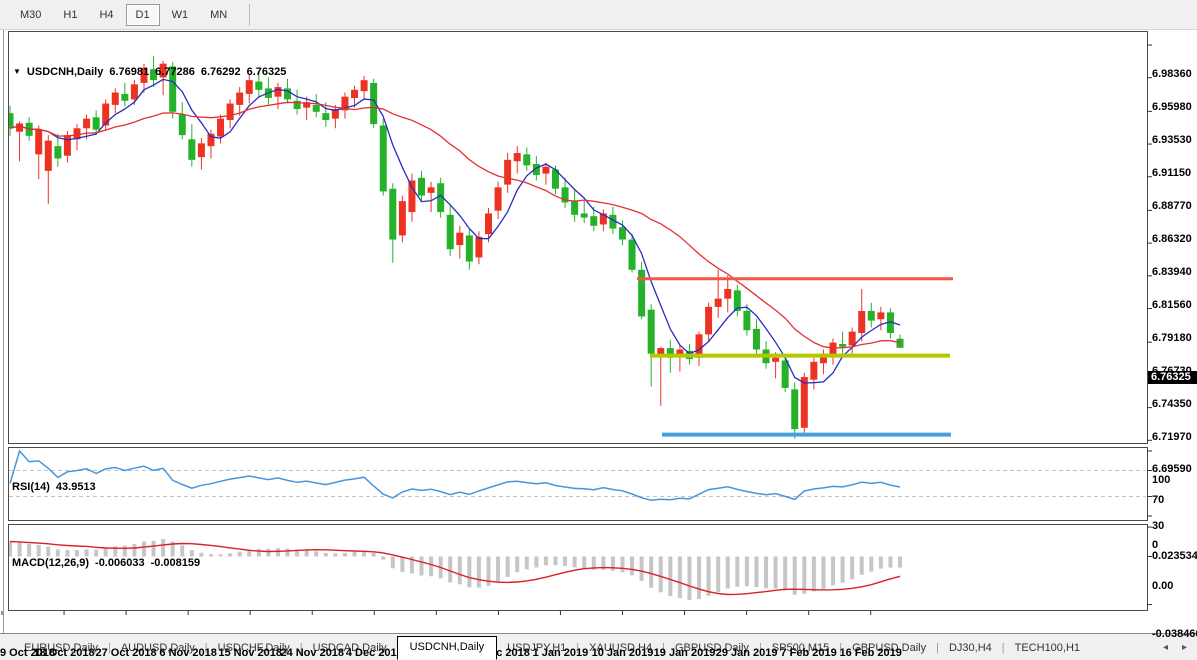  What do you see at coordinates (30, 15) in the screenshot?
I see `timeframe-button-m30: M30` at bounding box center [30, 15].